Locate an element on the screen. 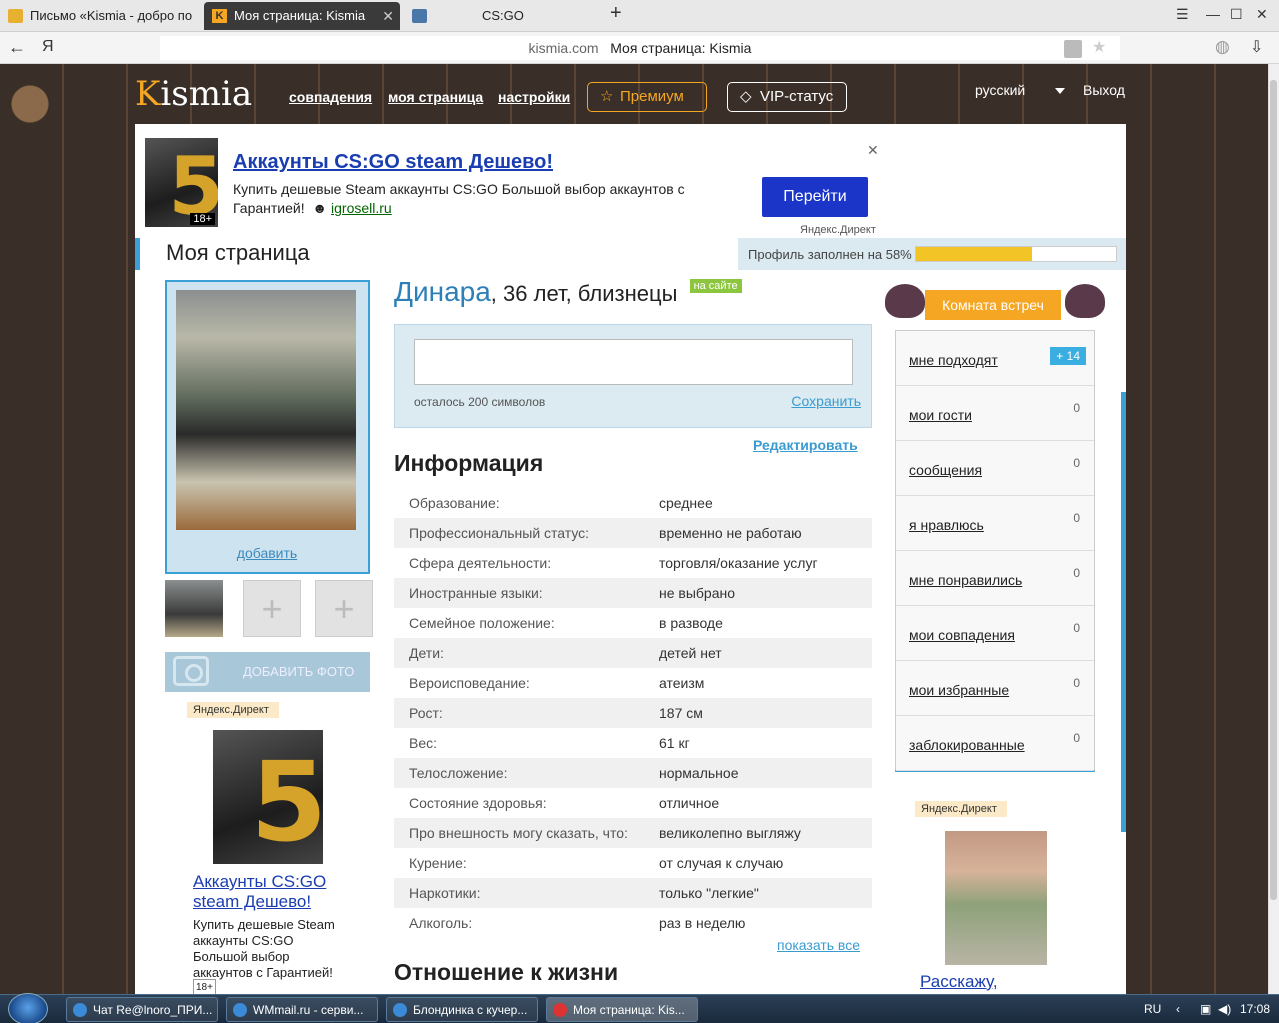  language-select: русский is located at coordinates (1020, 90).